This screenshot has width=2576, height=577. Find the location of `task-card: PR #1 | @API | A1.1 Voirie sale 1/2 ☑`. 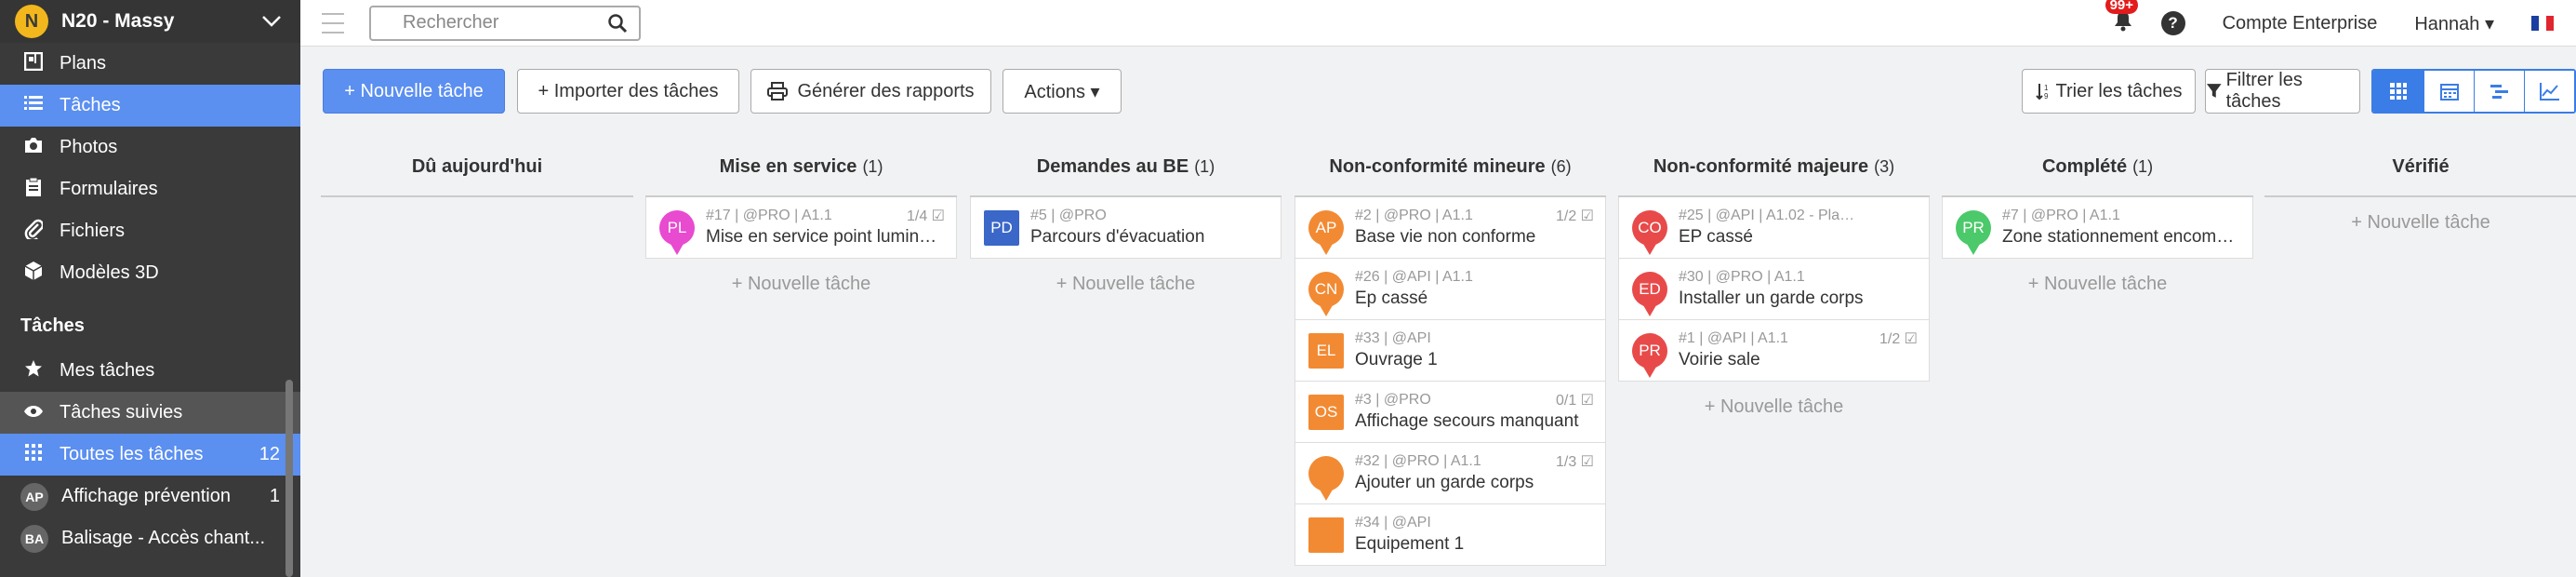

task-card: PR #1 | @API | A1.1 Voirie sale 1/2 ☑ is located at coordinates (1774, 351).